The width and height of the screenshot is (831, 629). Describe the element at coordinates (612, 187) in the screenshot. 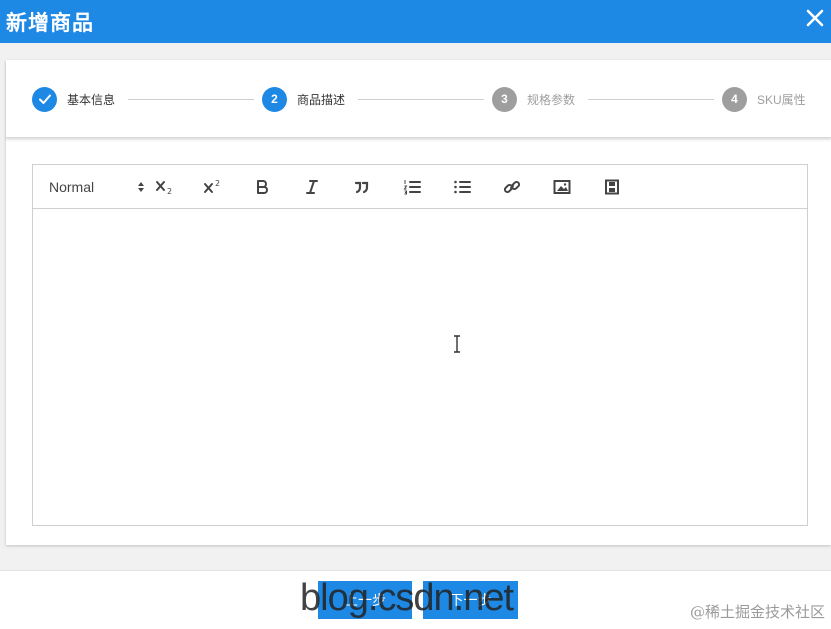

I see `video-icon` at that location.